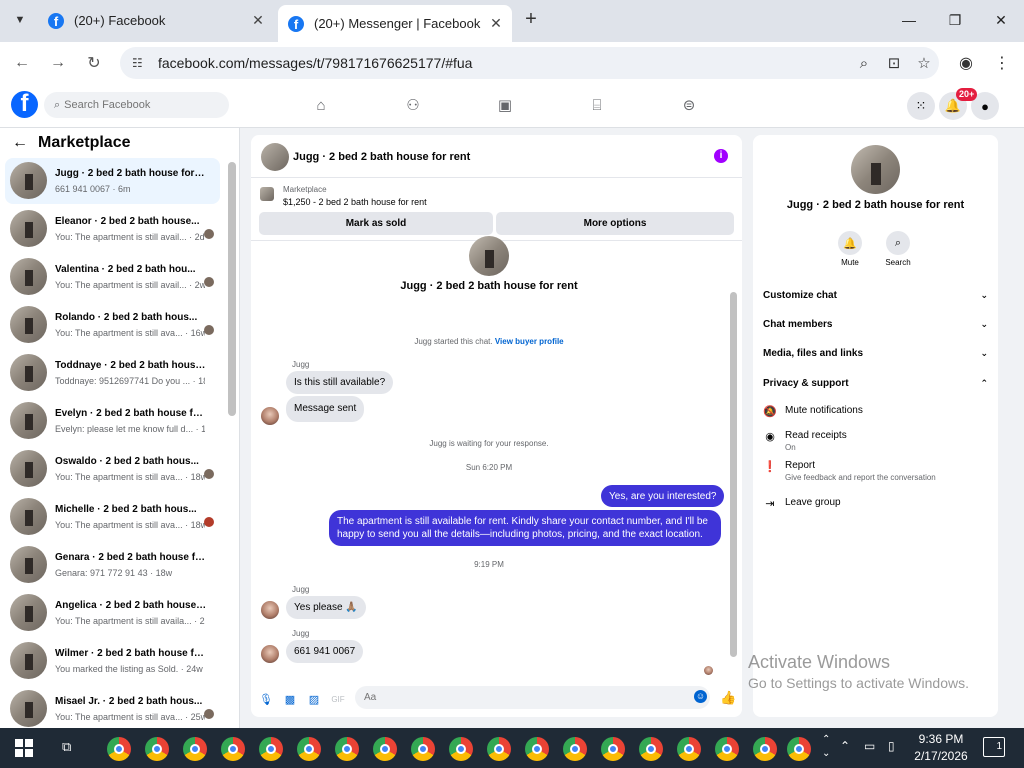 This screenshot has height=768, width=1024. I want to click on photo-icon: ▩, so click(290, 699).